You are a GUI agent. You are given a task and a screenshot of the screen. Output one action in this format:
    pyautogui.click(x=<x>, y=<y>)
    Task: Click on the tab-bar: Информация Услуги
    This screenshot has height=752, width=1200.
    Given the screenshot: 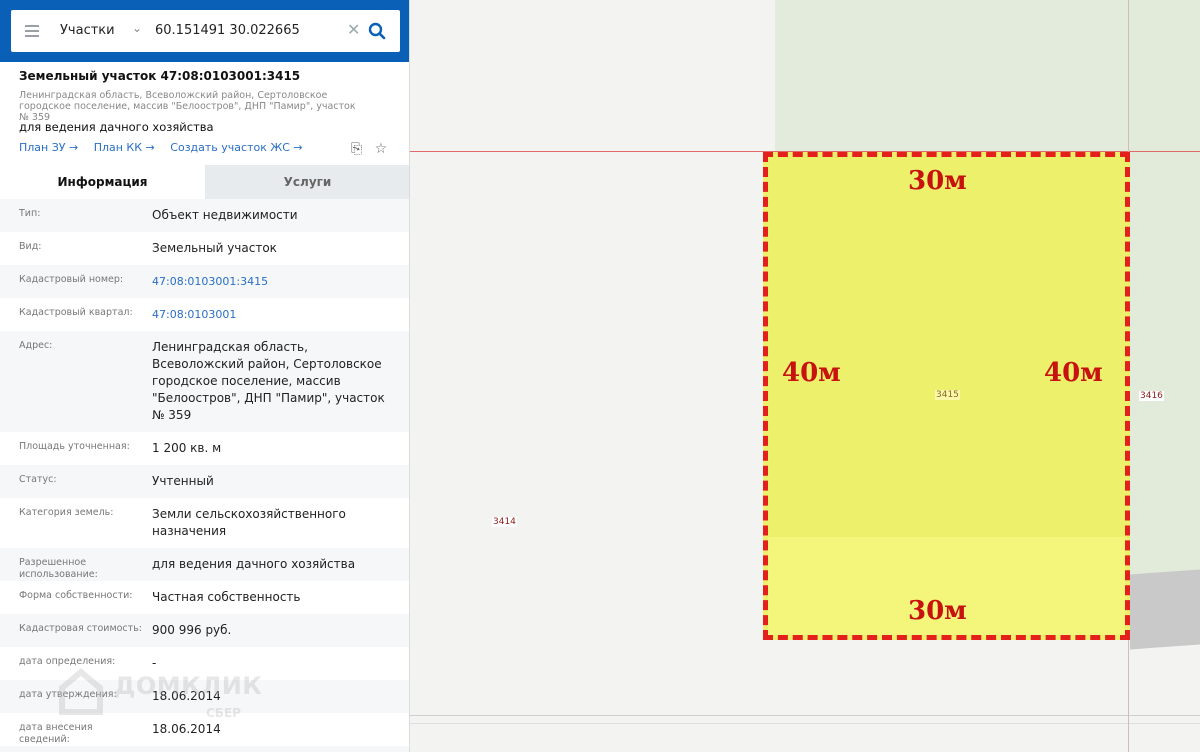 What is the action you would take?
    pyautogui.click(x=204, y=182)
    